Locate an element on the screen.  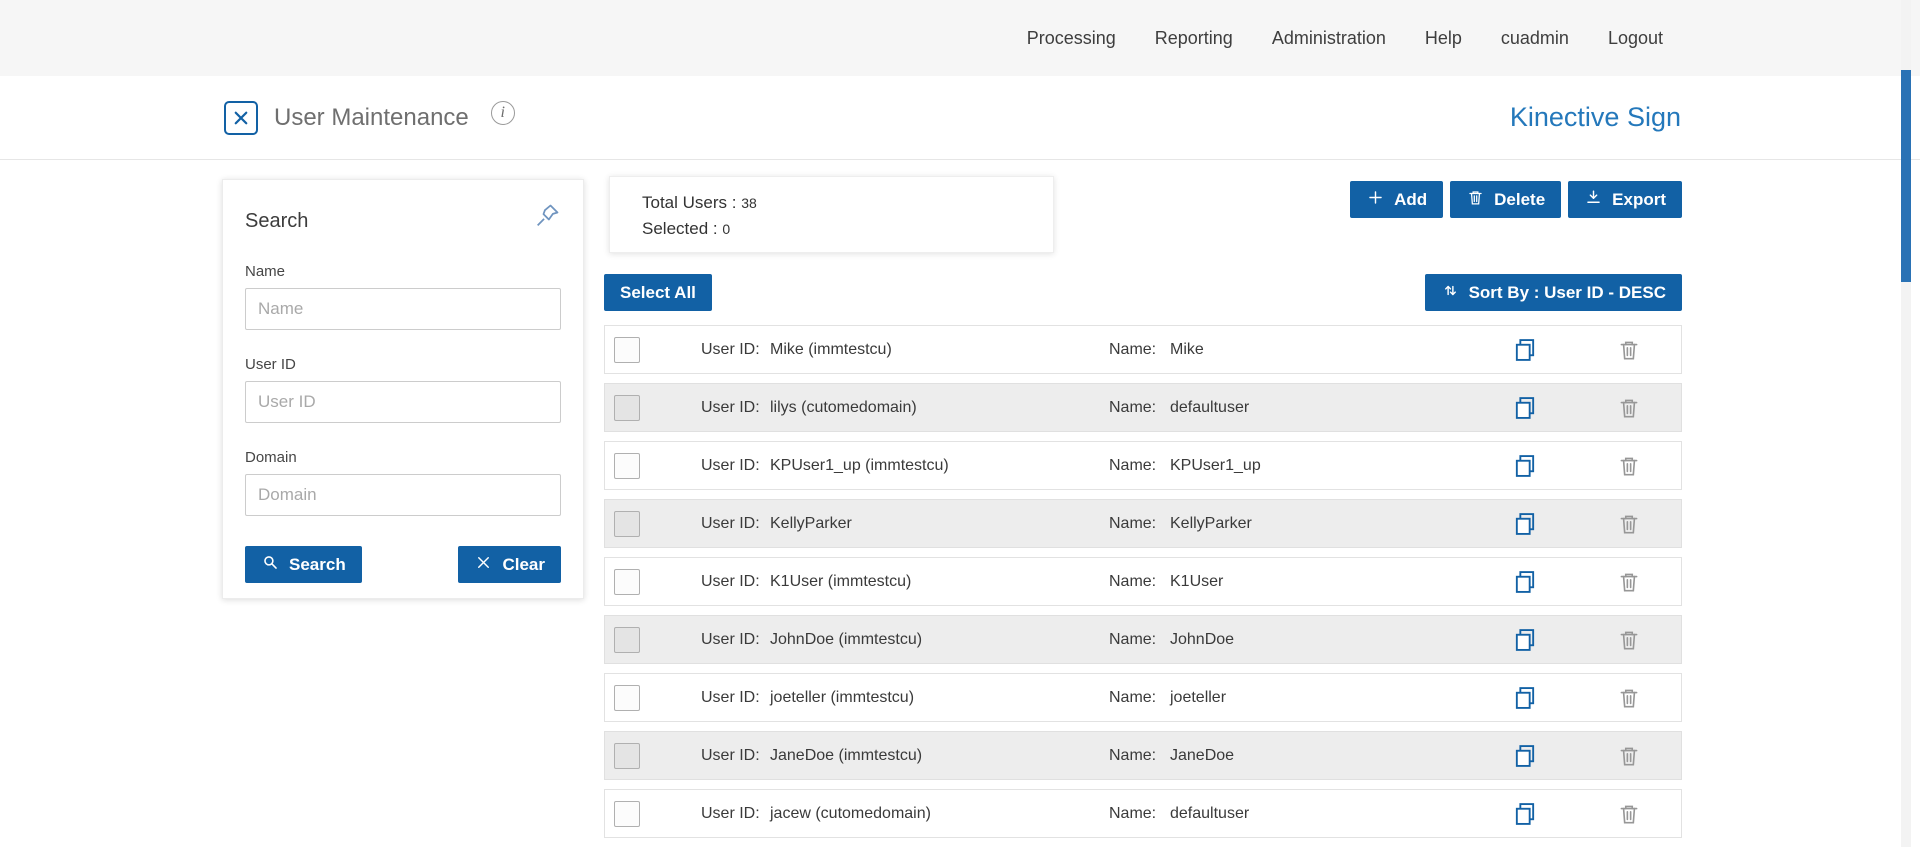
page-header: User Maintenance i Kinective Sign is located at coordinates (960, 118).